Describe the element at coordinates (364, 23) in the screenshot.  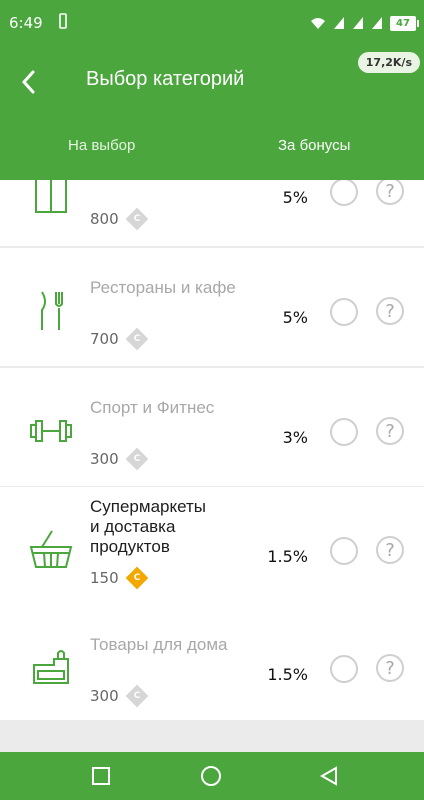
I see `status-icons: 47` at that location.